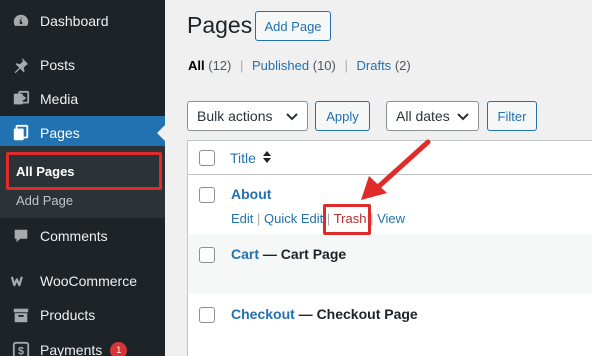 Image resolution: width=592 pixels, height=356 pixels. Describe the element at coordinates (391, 218) in the screenshot. I see `view-link: View` at that location.